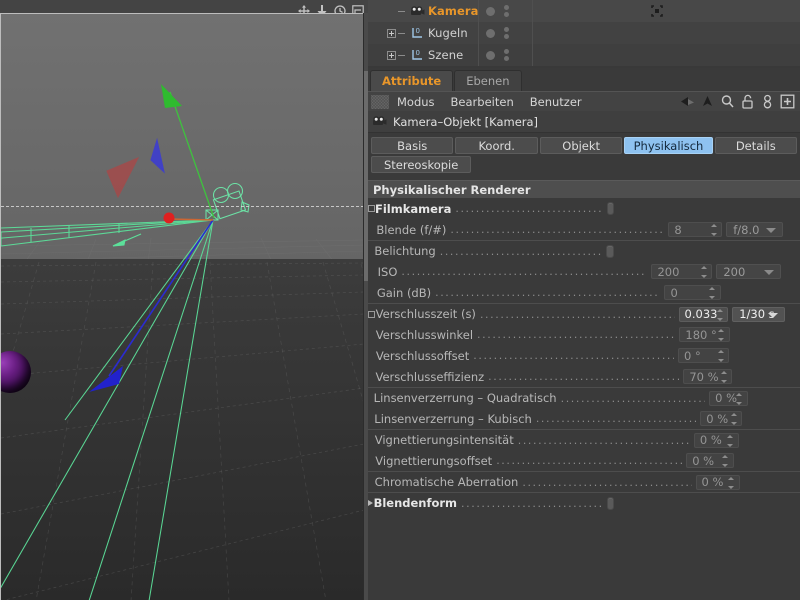  I want to click on camera-tag-icon, so click(657, 11).